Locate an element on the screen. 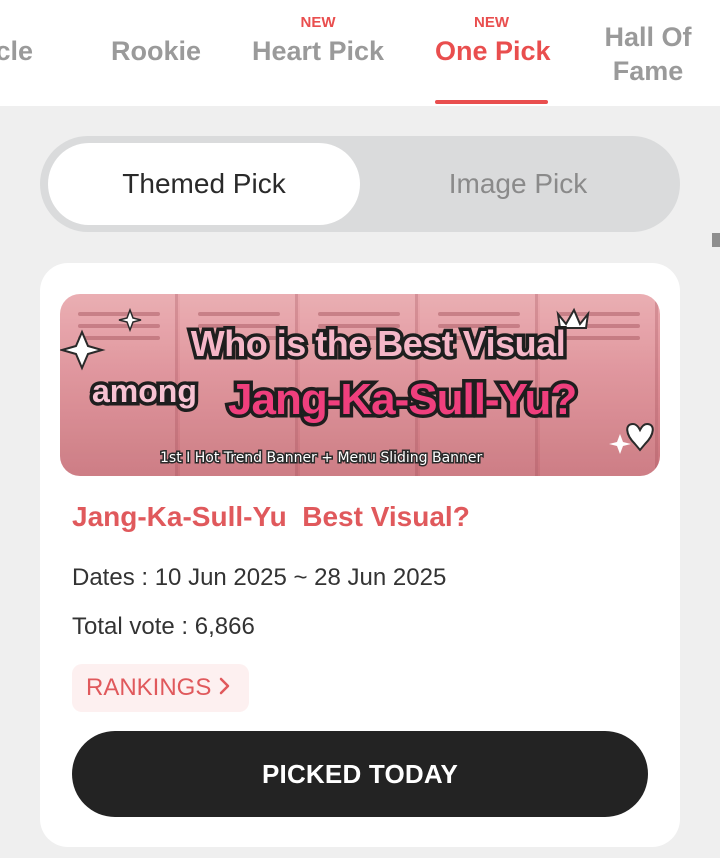 This screenshot has width=720, height=858. rankings-label: RANKINGS is located at coordinates (149, 687).